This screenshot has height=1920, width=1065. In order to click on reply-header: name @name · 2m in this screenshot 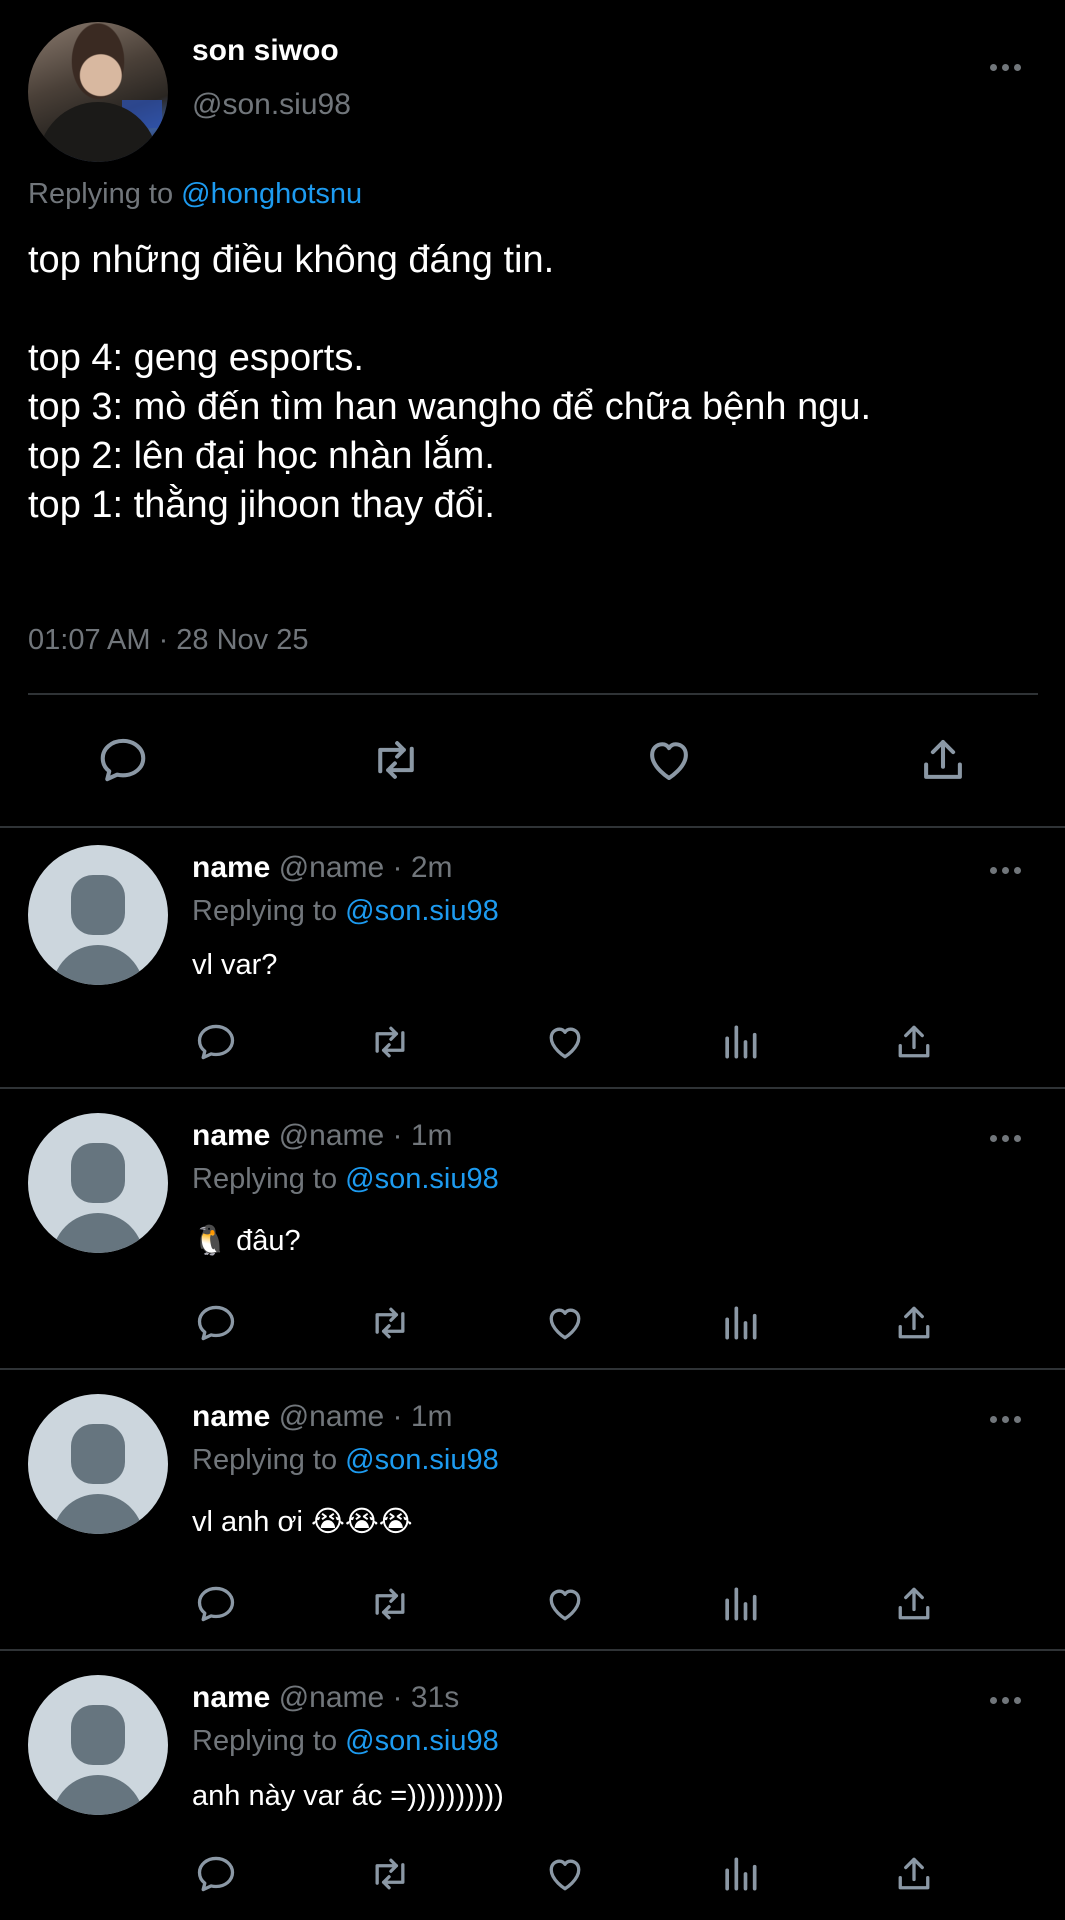, I will do `click(322, 868)`.